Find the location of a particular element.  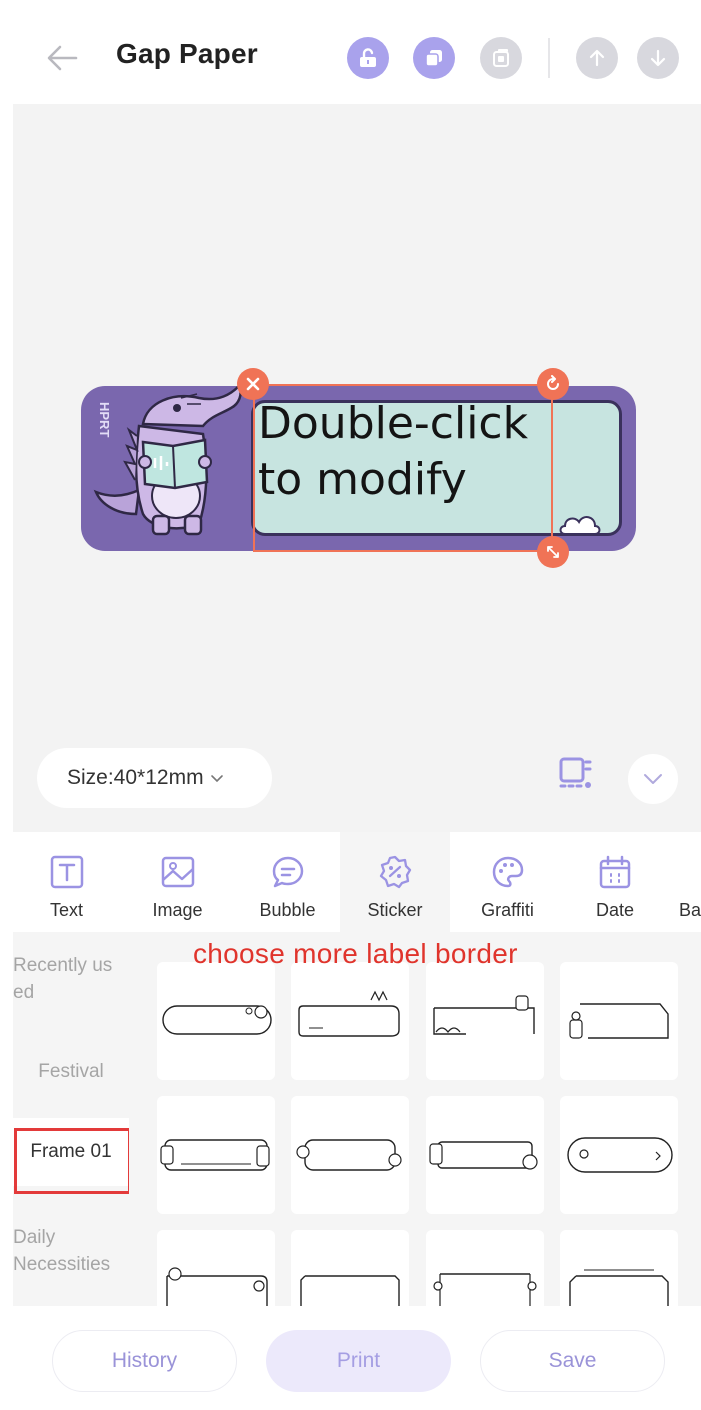

size-selector: Size:40*12mm is located at coordinates (154, 778).